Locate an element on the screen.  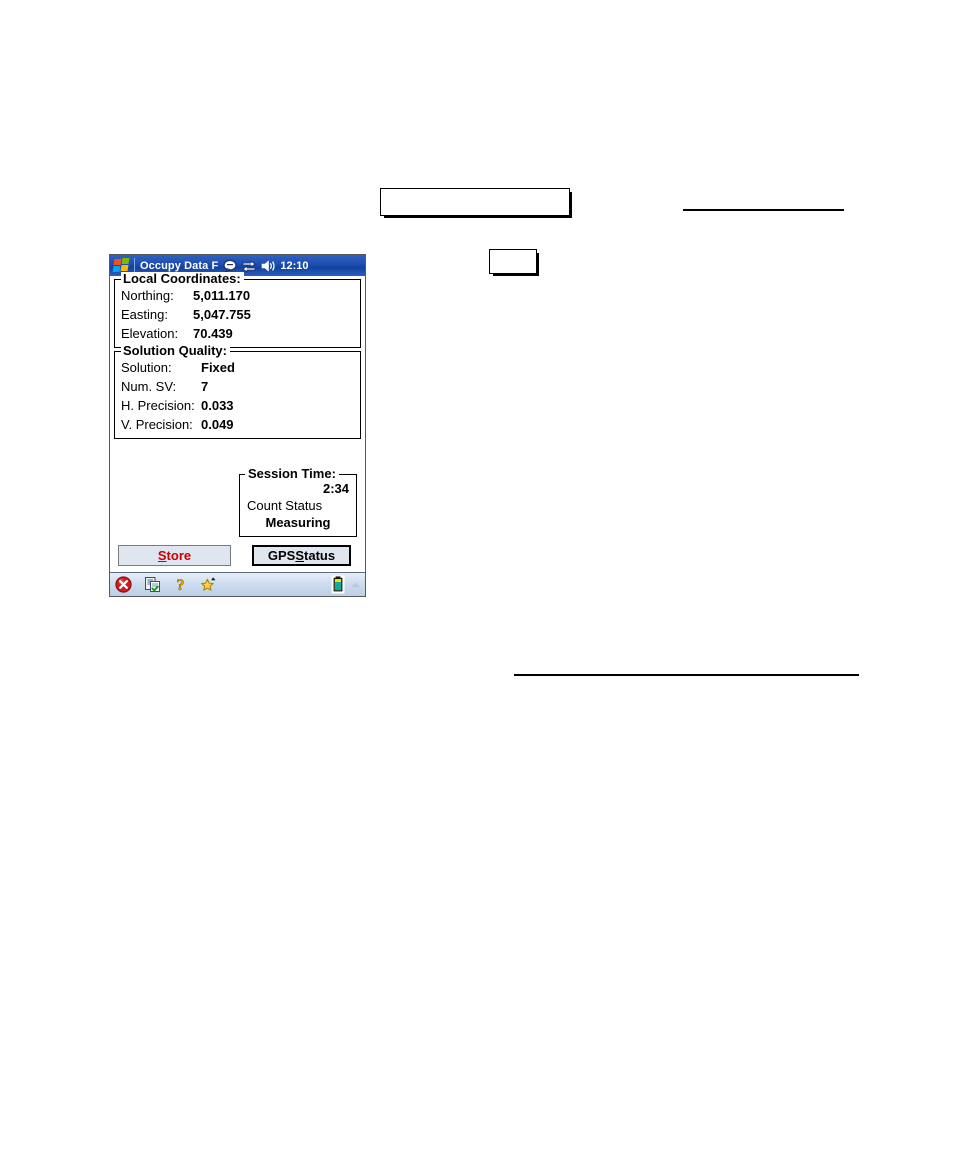
store-button-suffix: tore is located at coordinates (179, 555).